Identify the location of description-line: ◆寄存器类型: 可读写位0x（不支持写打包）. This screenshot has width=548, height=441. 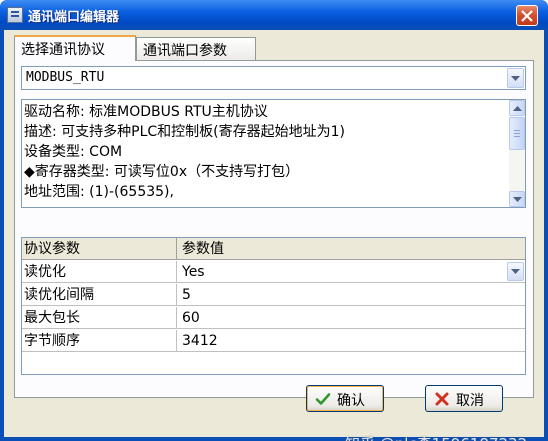
(162, 172).